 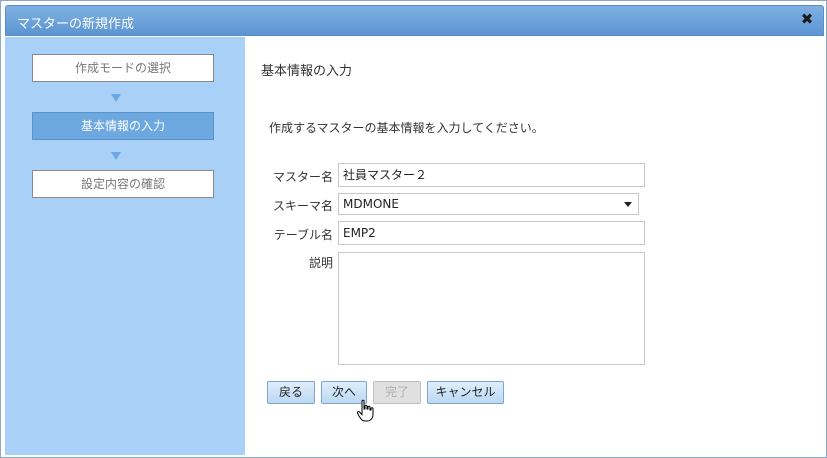 I want to click on description-label: 説明, so click(x=320, y=263).